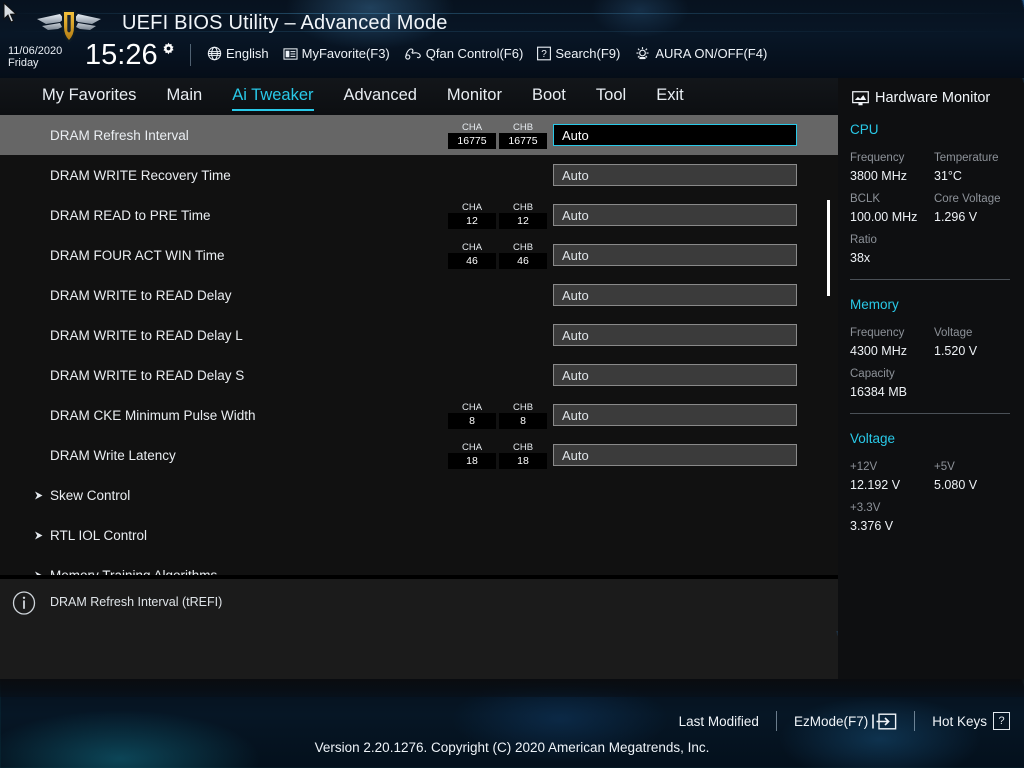  I want to click on hotkeys-button: Hot Keys ?, so click(971, 721).